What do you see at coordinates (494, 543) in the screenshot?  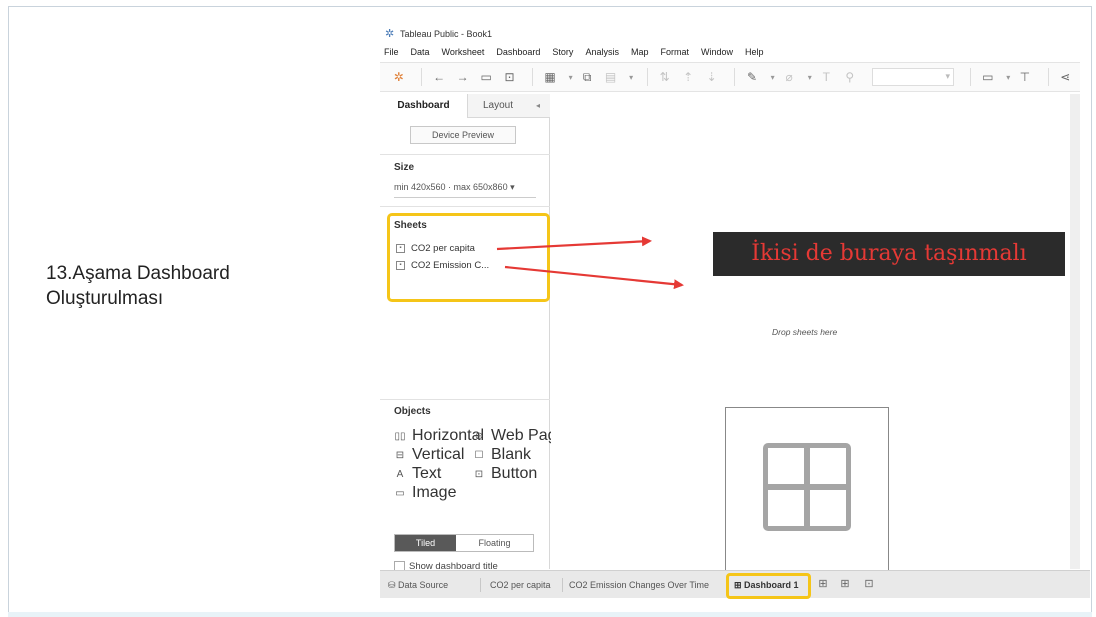 I see `floating-button: Floating` at bounding box center [494, 543].